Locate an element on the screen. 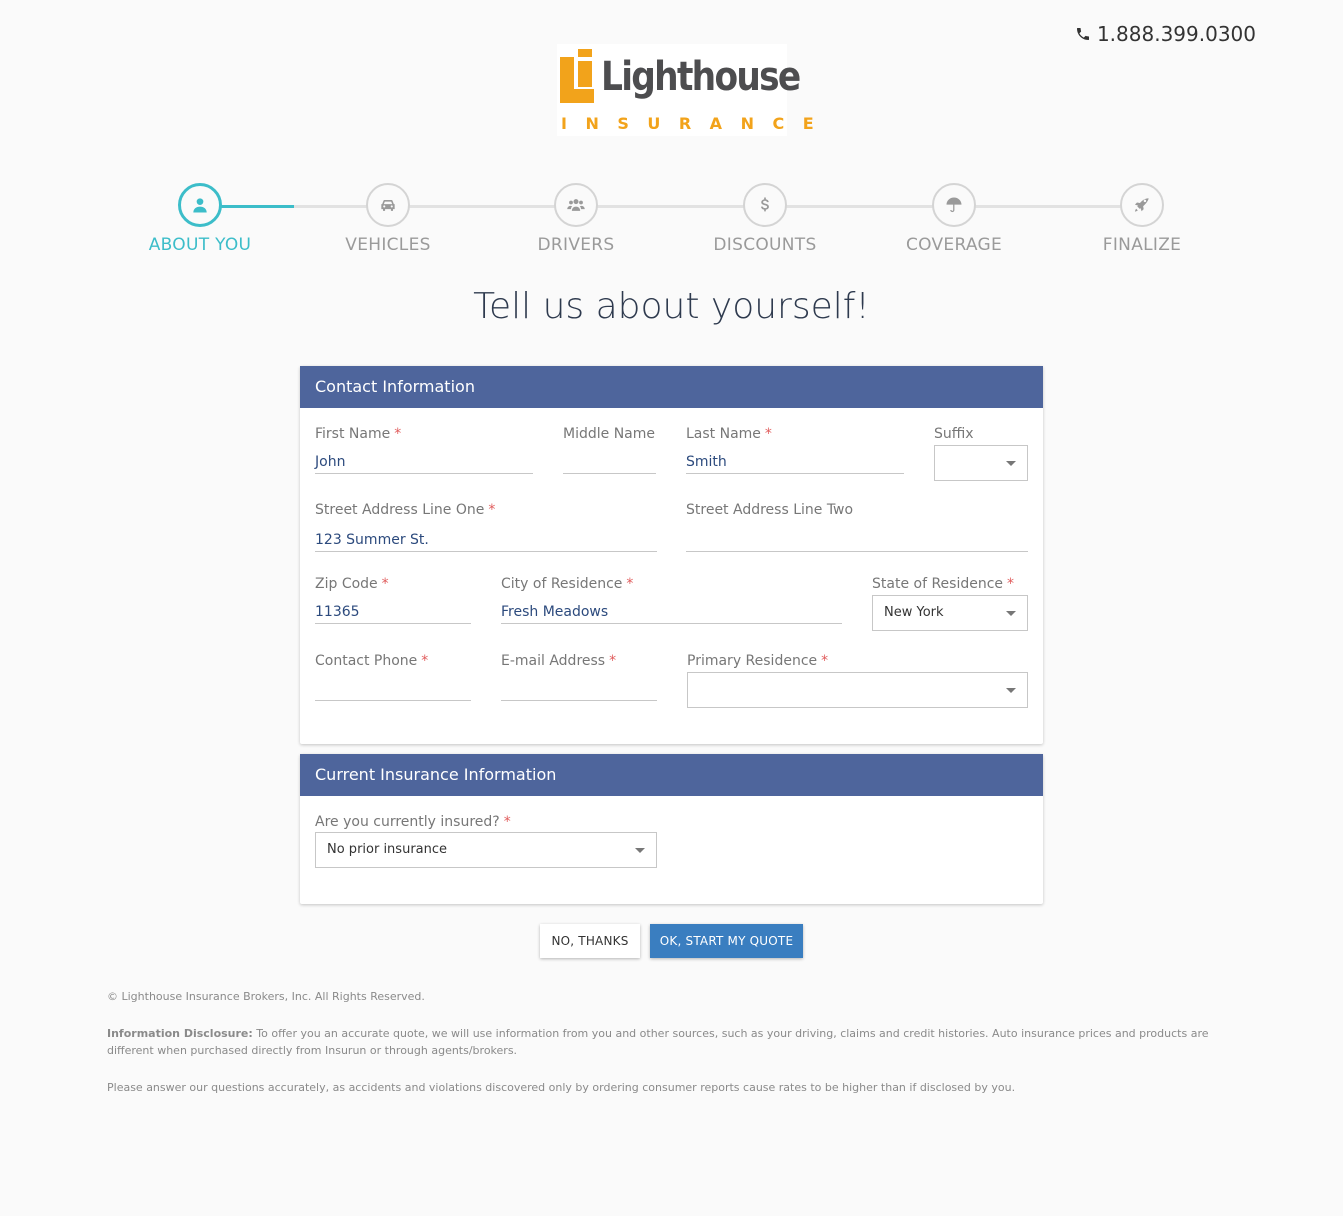  middle-name-field: Middle Name is located at coordinates (609, 450).